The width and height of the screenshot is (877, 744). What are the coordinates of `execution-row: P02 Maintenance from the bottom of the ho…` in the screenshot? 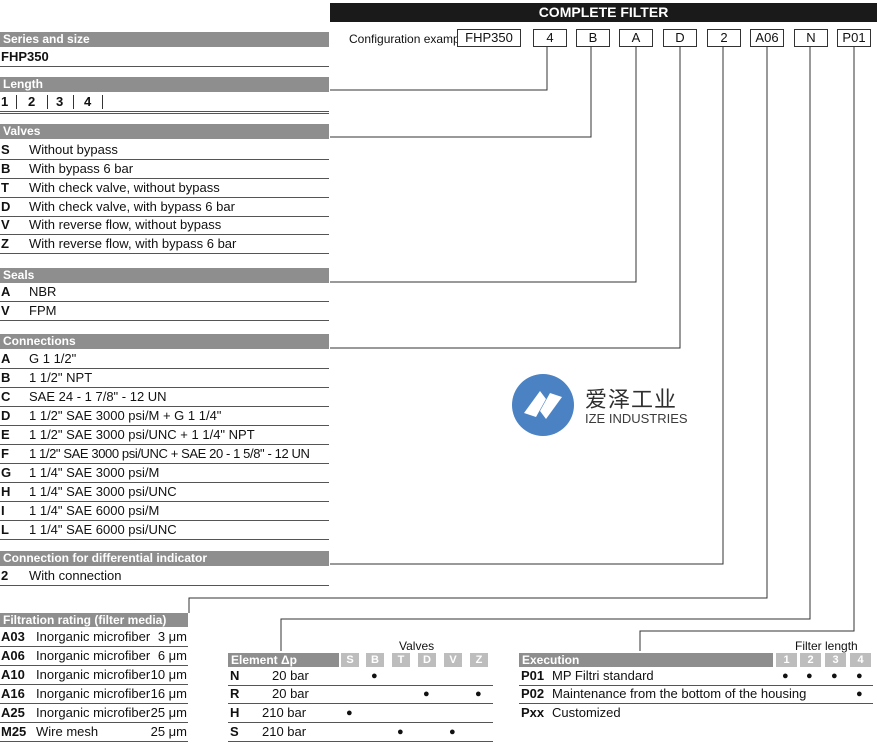 It's located at (696, 694).